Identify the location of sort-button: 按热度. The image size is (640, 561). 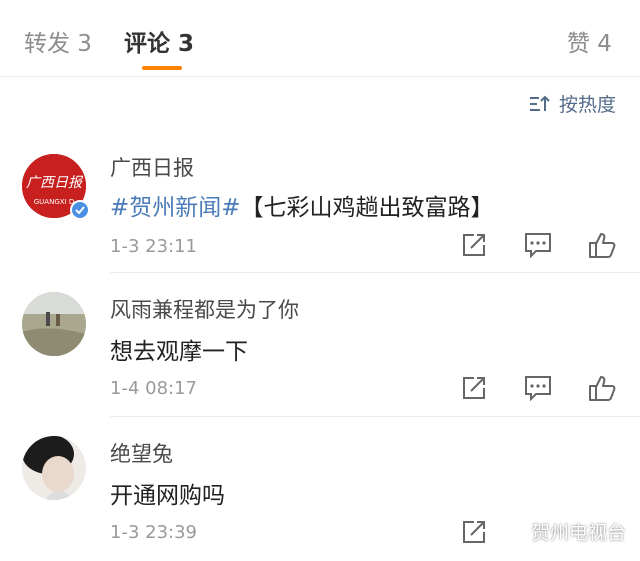
(572, 103).